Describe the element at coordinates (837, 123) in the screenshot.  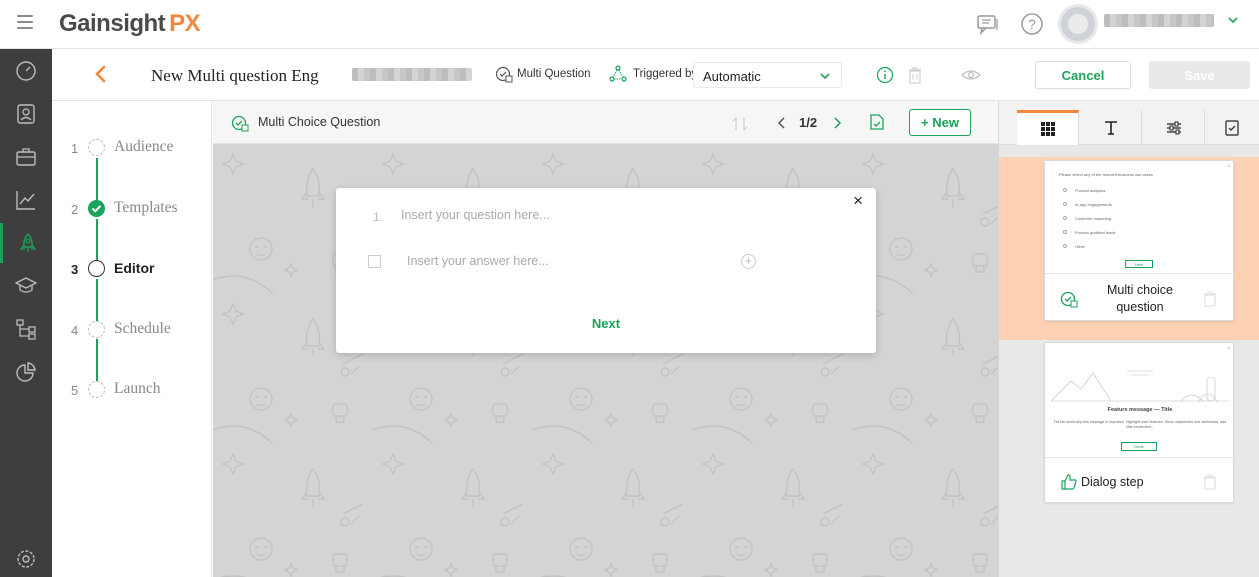
I see `chevron-right-icon` at that location.